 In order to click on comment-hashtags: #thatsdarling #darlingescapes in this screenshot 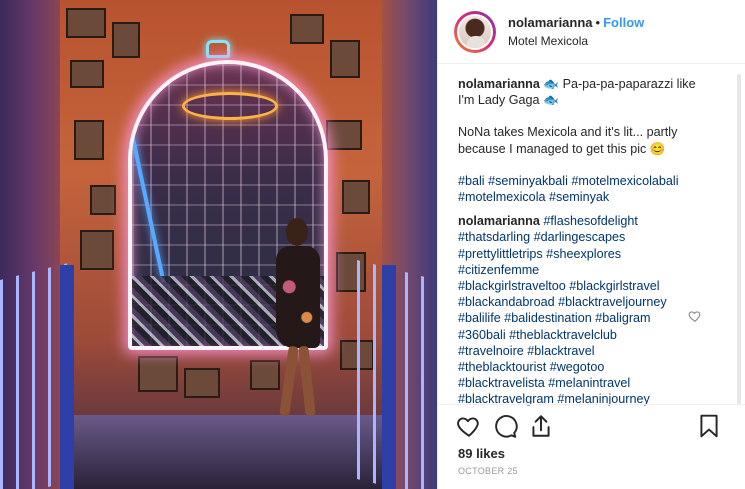, I will do `click(596, 237)`.